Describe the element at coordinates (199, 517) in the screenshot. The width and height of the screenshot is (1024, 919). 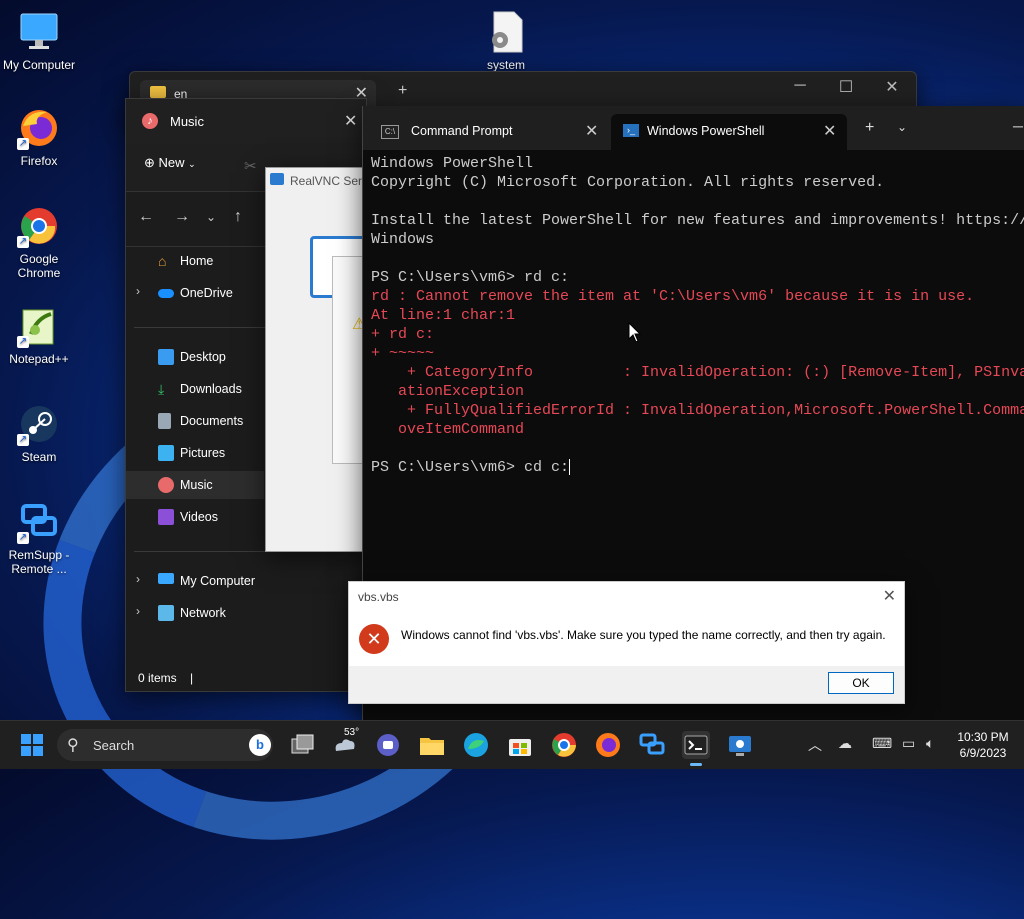
I see `nav-item-label: Videos` at that location.